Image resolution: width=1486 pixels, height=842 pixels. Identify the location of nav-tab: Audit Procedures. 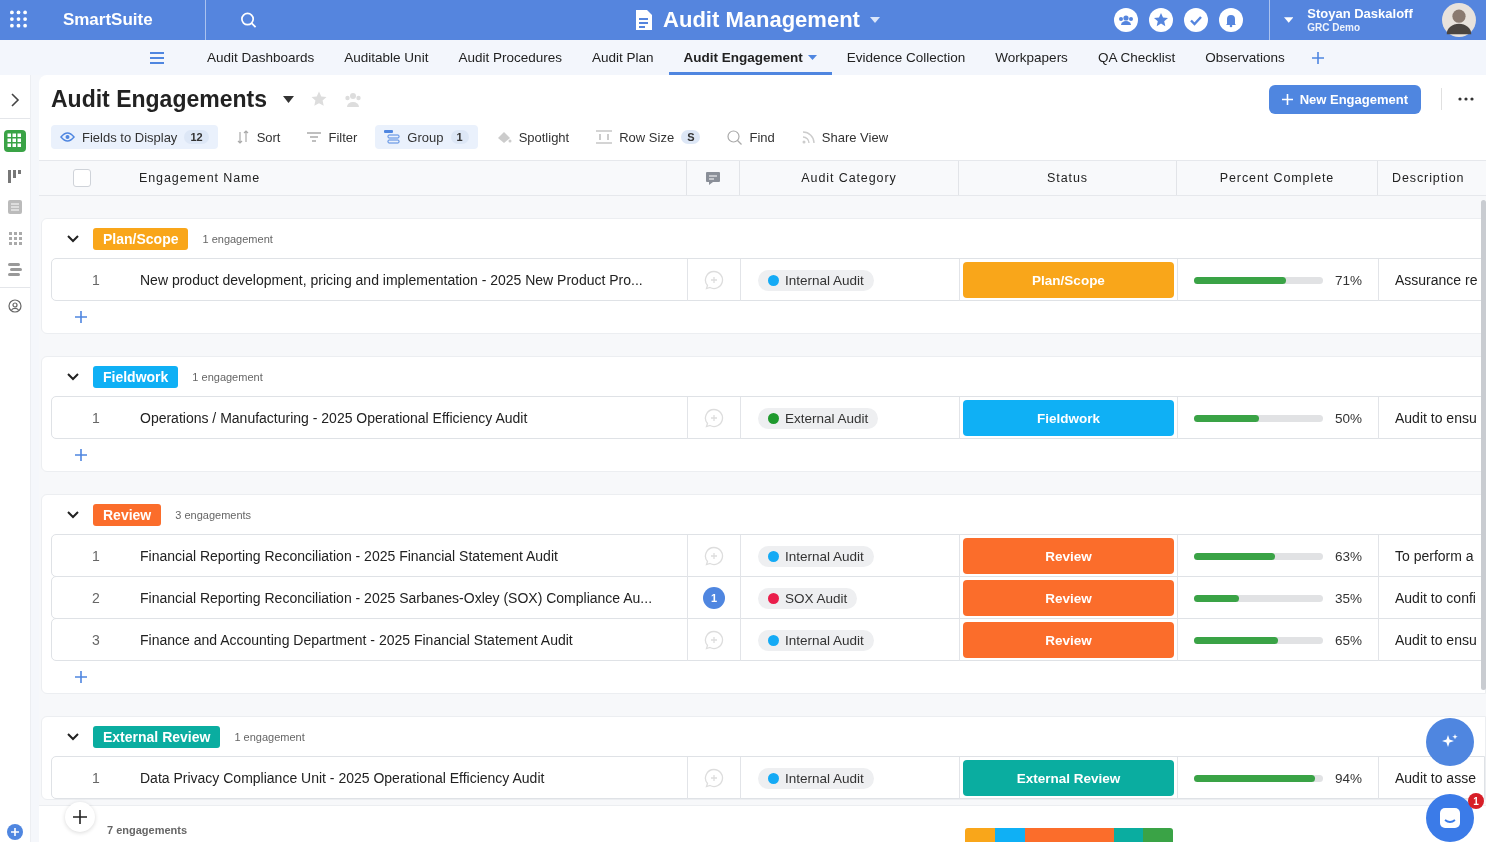
(510, 57).